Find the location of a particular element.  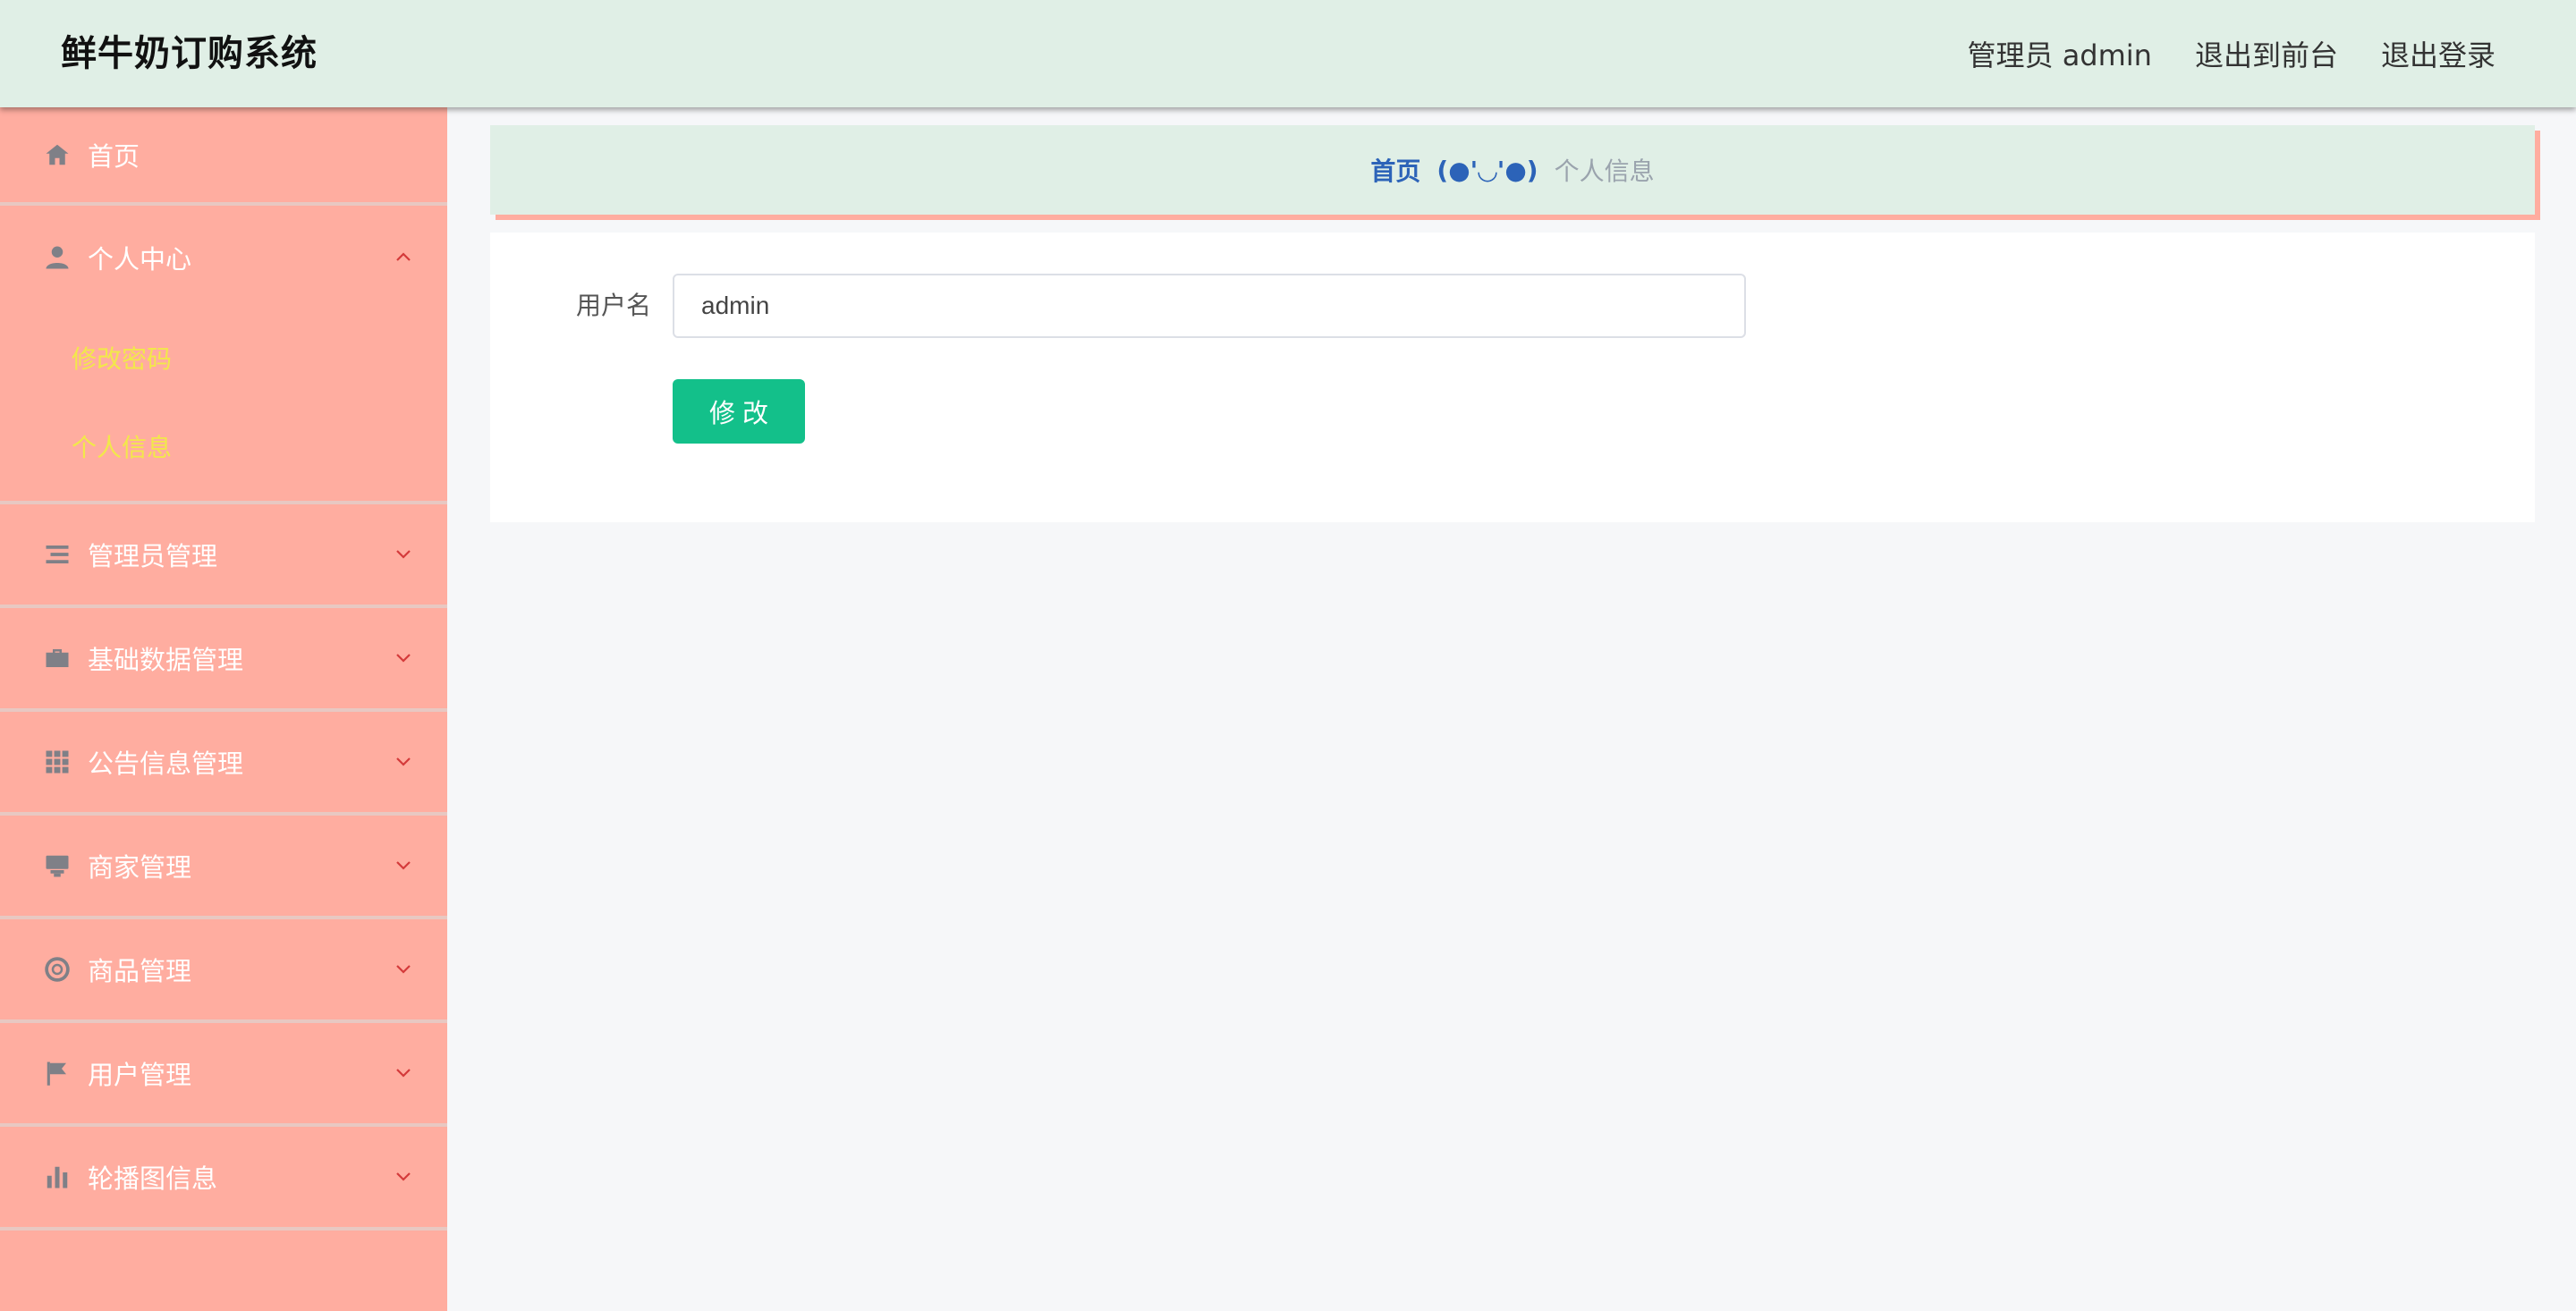

bar-chart-icon is located at coordinates (57, 1177).